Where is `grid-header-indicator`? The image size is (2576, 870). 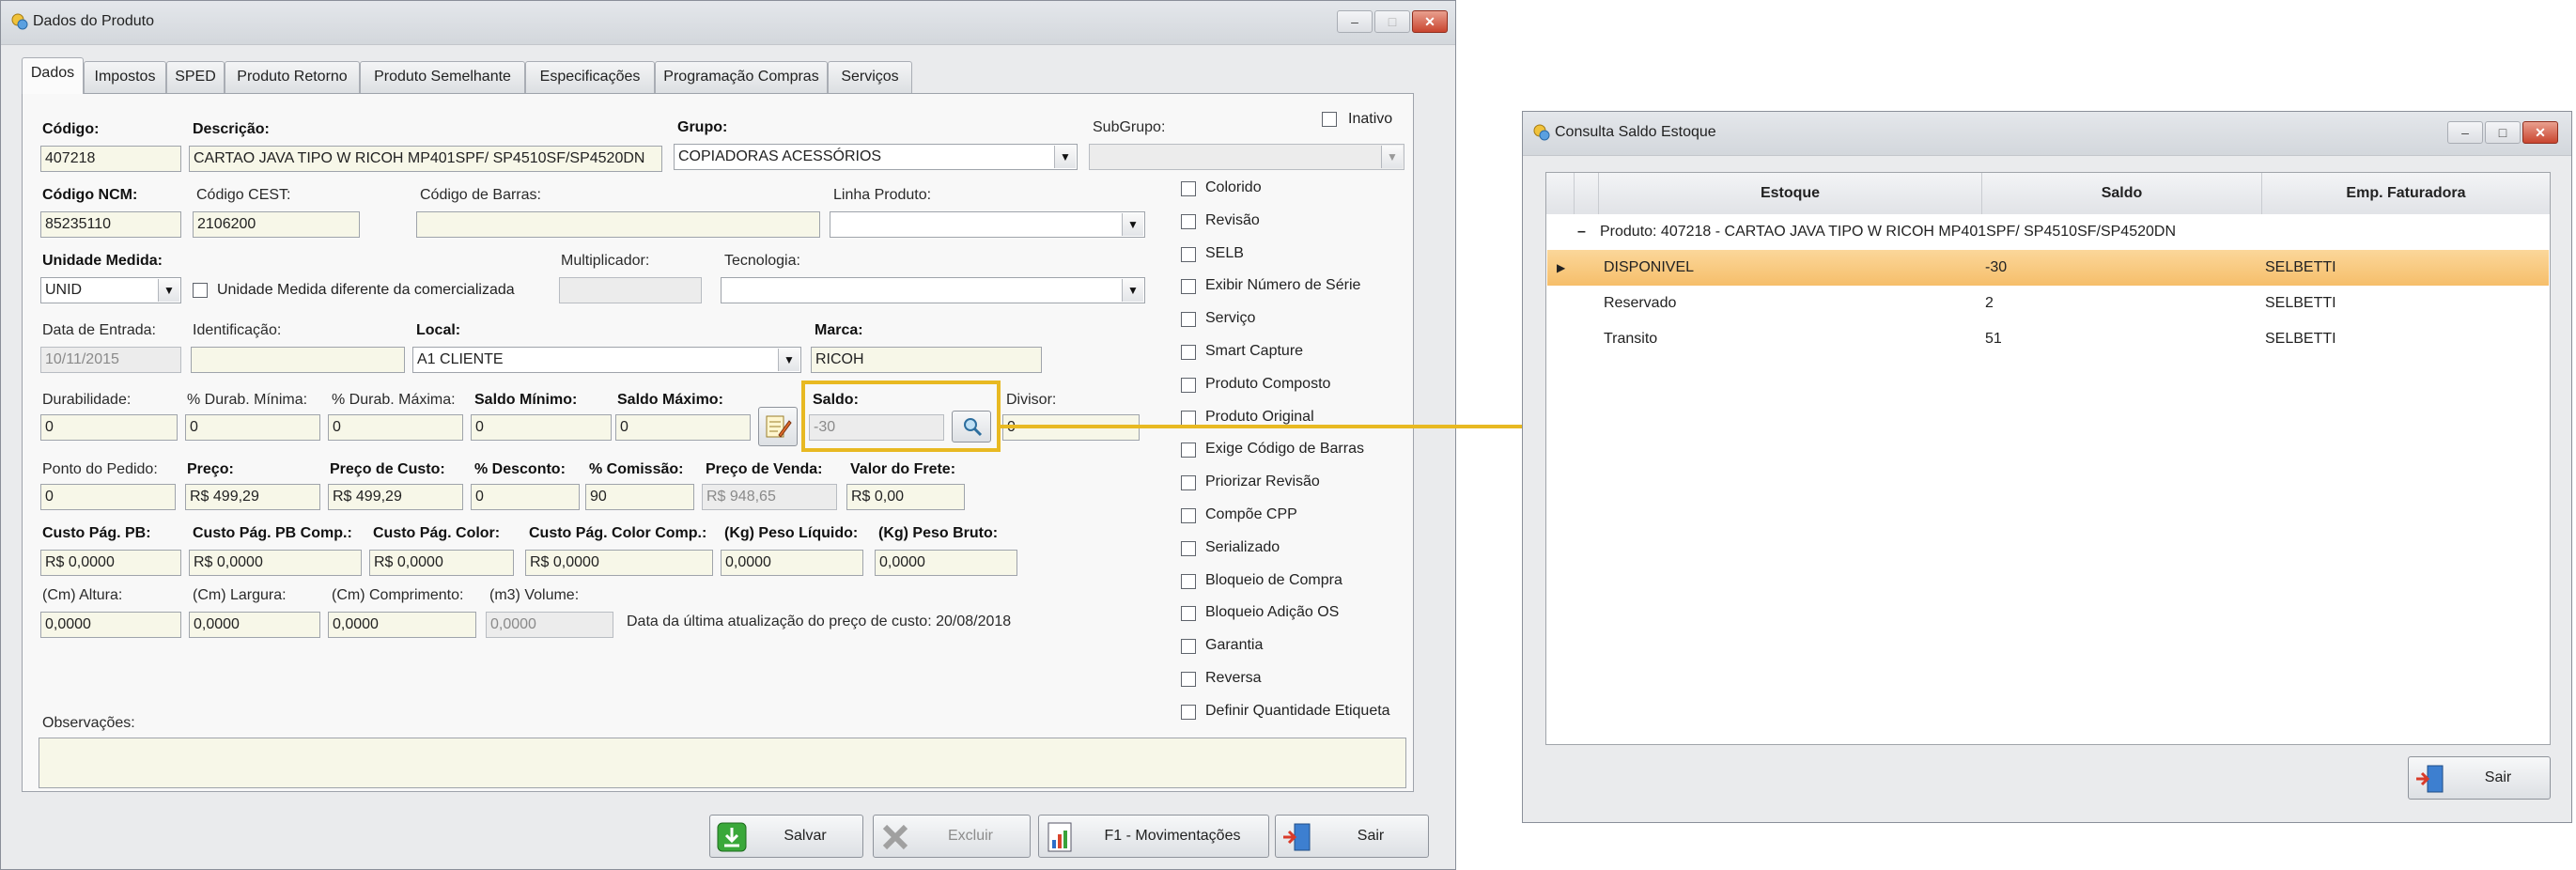 grid-header-indicator is located at coordinates (1560, 193).